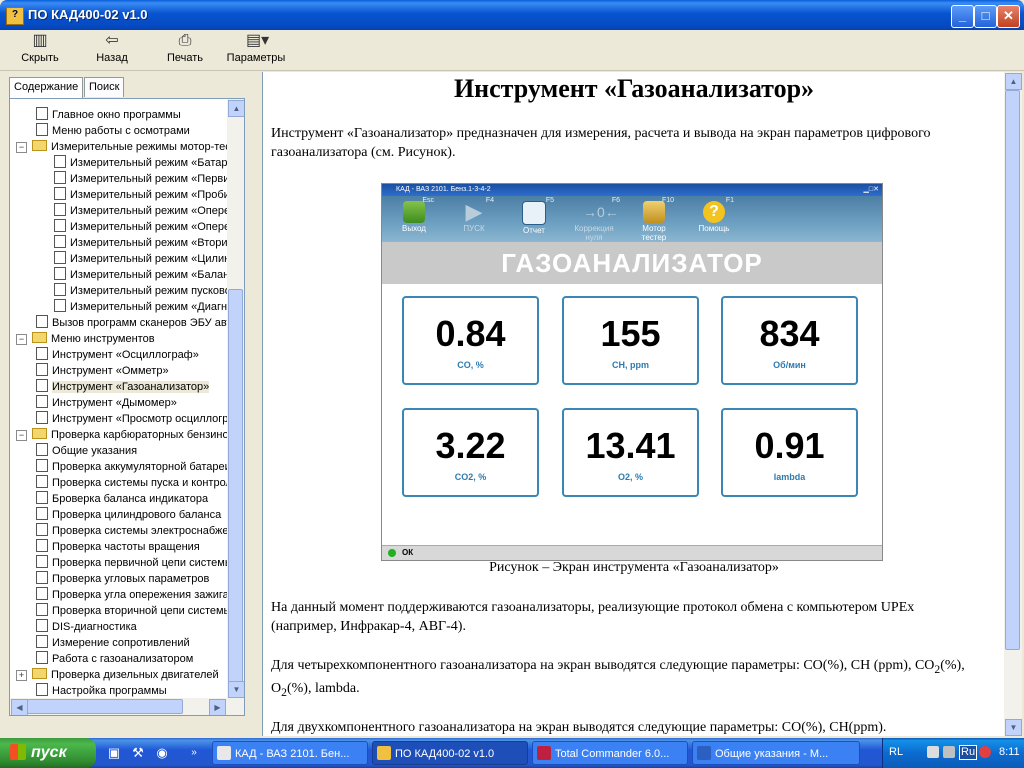 The height and width of the screenshot is (768, 1024). Describe the element at coordinates (1008, 16) in the screenshot. I see `close-button: ✕` at that location.